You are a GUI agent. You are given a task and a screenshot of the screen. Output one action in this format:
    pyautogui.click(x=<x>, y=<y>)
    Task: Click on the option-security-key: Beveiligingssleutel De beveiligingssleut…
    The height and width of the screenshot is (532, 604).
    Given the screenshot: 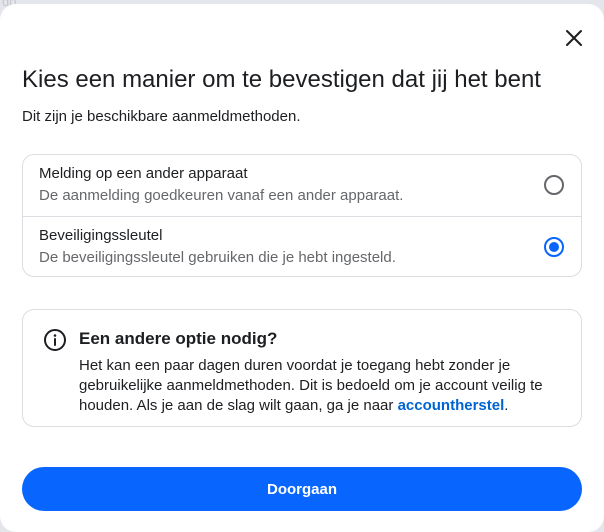 What is the action you would take?
    pyautogui.click(x=302, y=246)
    